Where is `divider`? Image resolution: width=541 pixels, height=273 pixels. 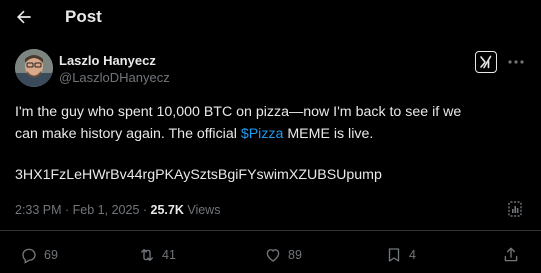
divider is located at coordinates (270, 230).